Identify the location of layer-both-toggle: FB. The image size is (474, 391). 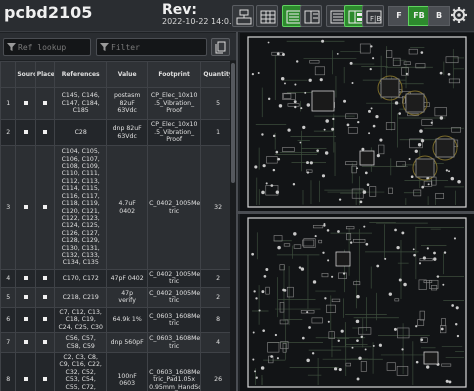
(419, 16).